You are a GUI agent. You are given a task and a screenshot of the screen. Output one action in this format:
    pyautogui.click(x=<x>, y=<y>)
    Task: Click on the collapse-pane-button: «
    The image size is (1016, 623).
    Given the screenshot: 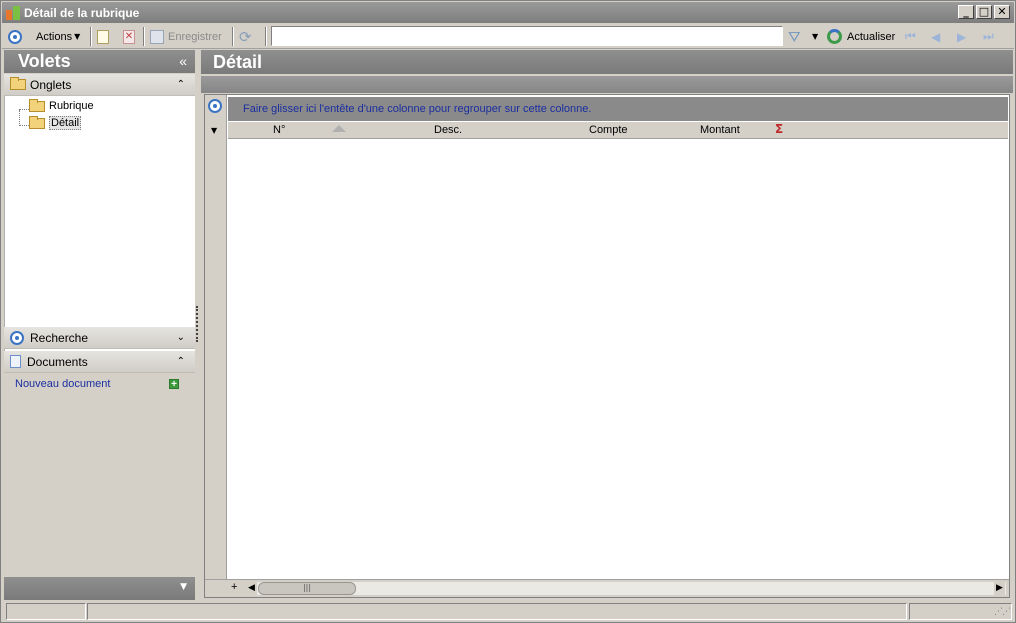 What is the action you would take?
    pyautogui.click(x=183, y=61)
    